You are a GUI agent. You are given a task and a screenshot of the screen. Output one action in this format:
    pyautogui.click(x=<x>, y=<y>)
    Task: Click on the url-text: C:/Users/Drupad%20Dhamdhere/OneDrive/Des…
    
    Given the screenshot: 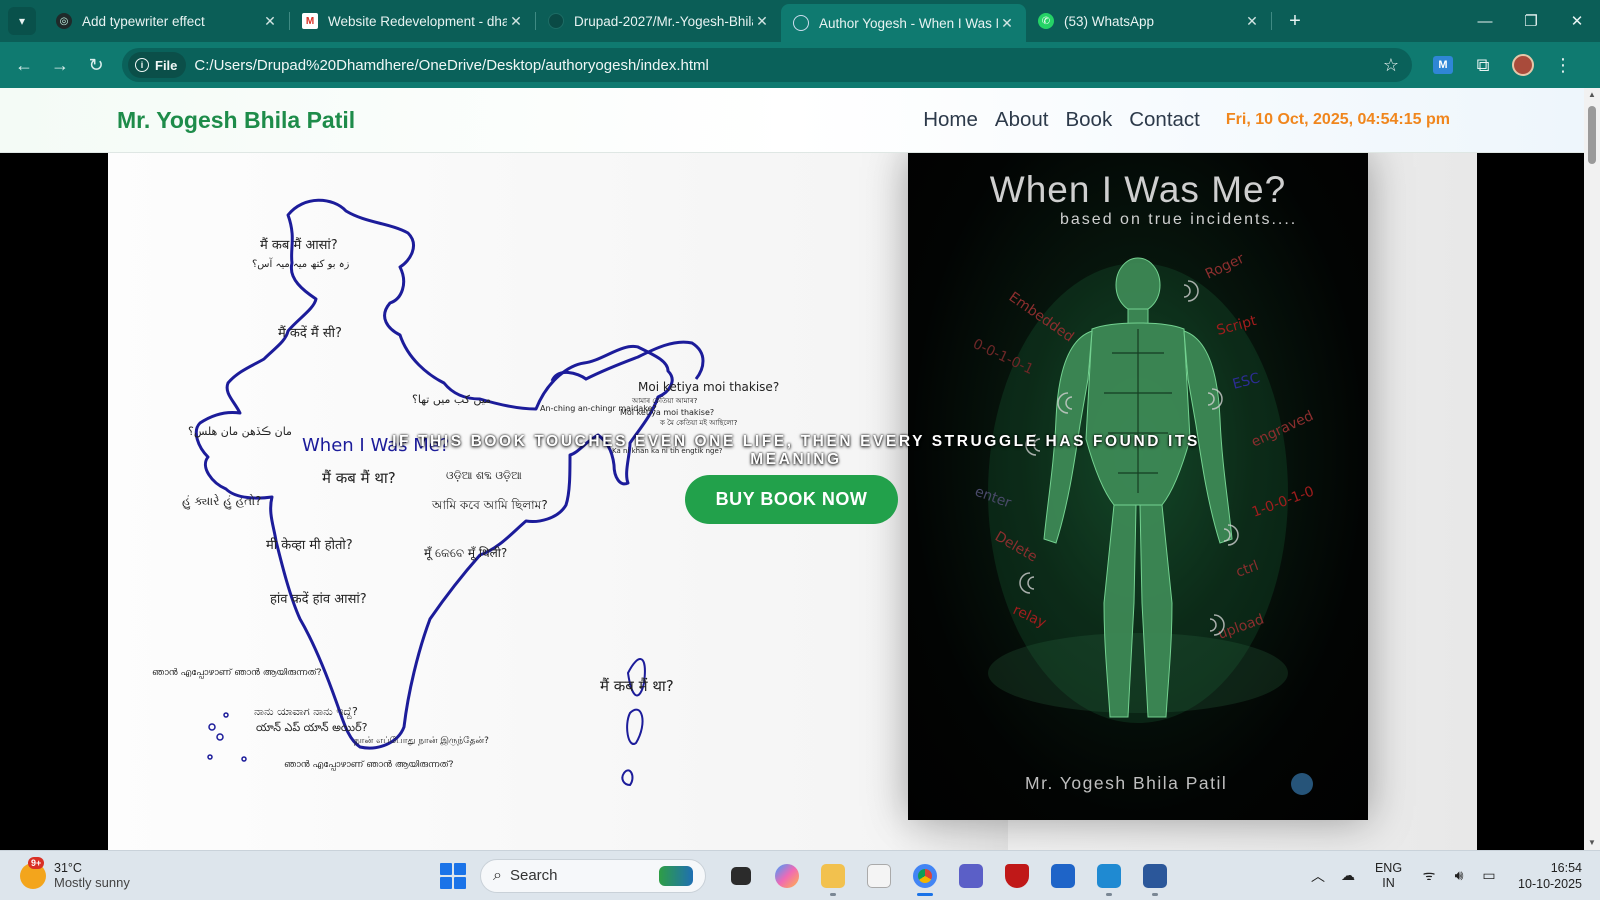 What is the action you would take?
    pyautogui.click(x=786, y=65)
    